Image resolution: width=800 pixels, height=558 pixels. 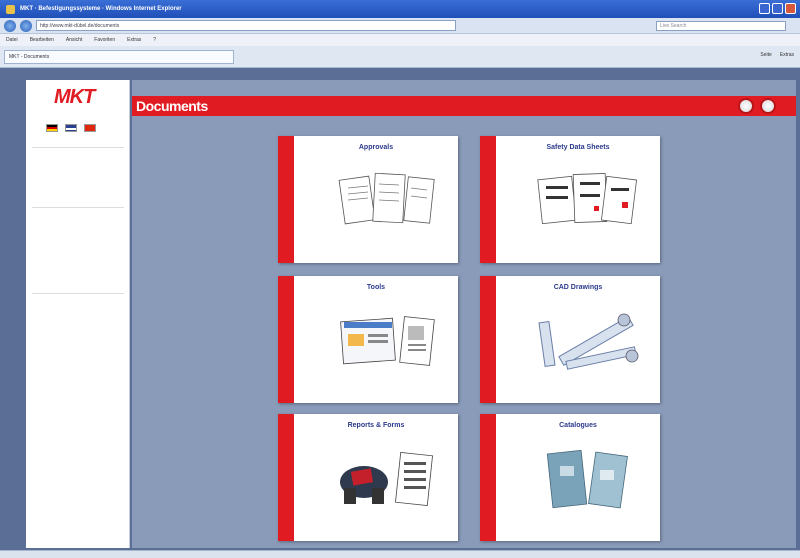 What do you see at coordinates (104, 40) in the screenshot?
I see `menu-item-favorites: Favoriten` at bounding box center [104, 40].